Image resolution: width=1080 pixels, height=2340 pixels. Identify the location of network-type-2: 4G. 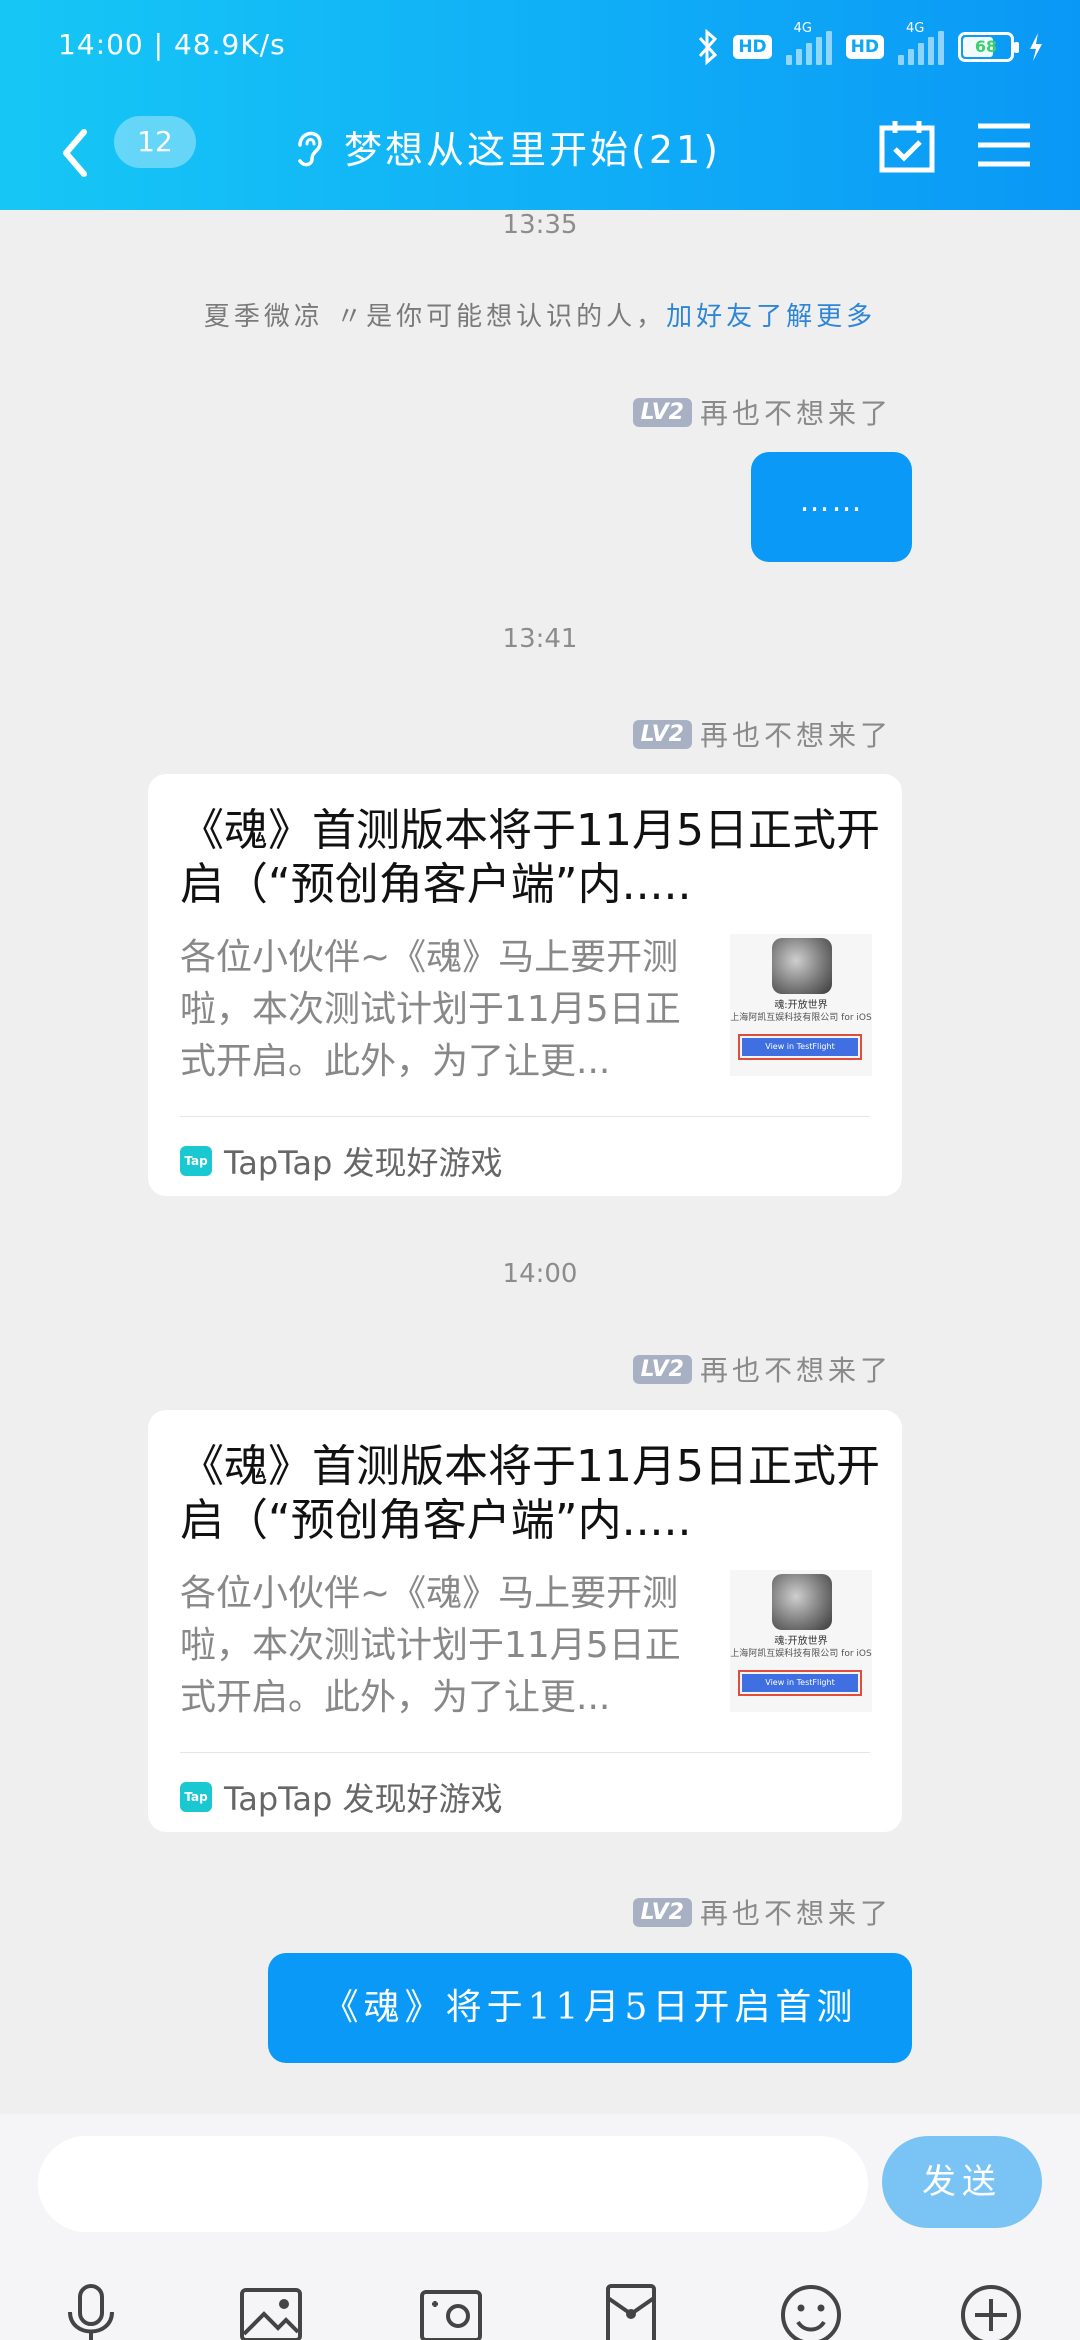
(915, 28).